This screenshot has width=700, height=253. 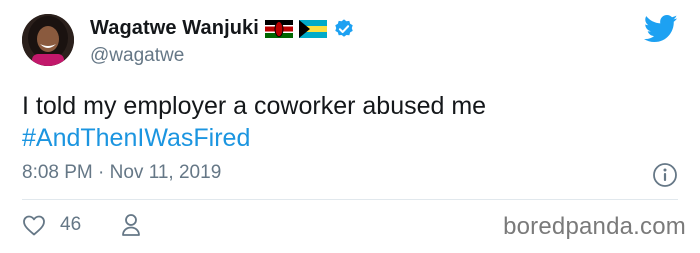 I want to click on author-name: Wagatwe Wanjuki, so click(x=174, y=28).